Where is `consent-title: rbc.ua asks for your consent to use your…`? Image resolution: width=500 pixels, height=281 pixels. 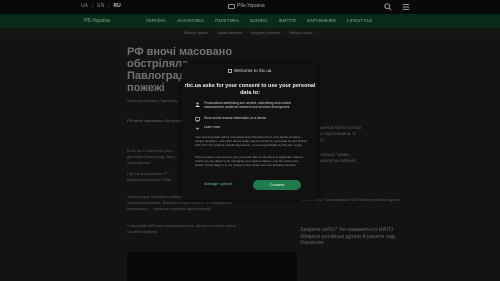 consent-title: rbc.ua asks for your consent to use your… is located at coordinates (250, 89).